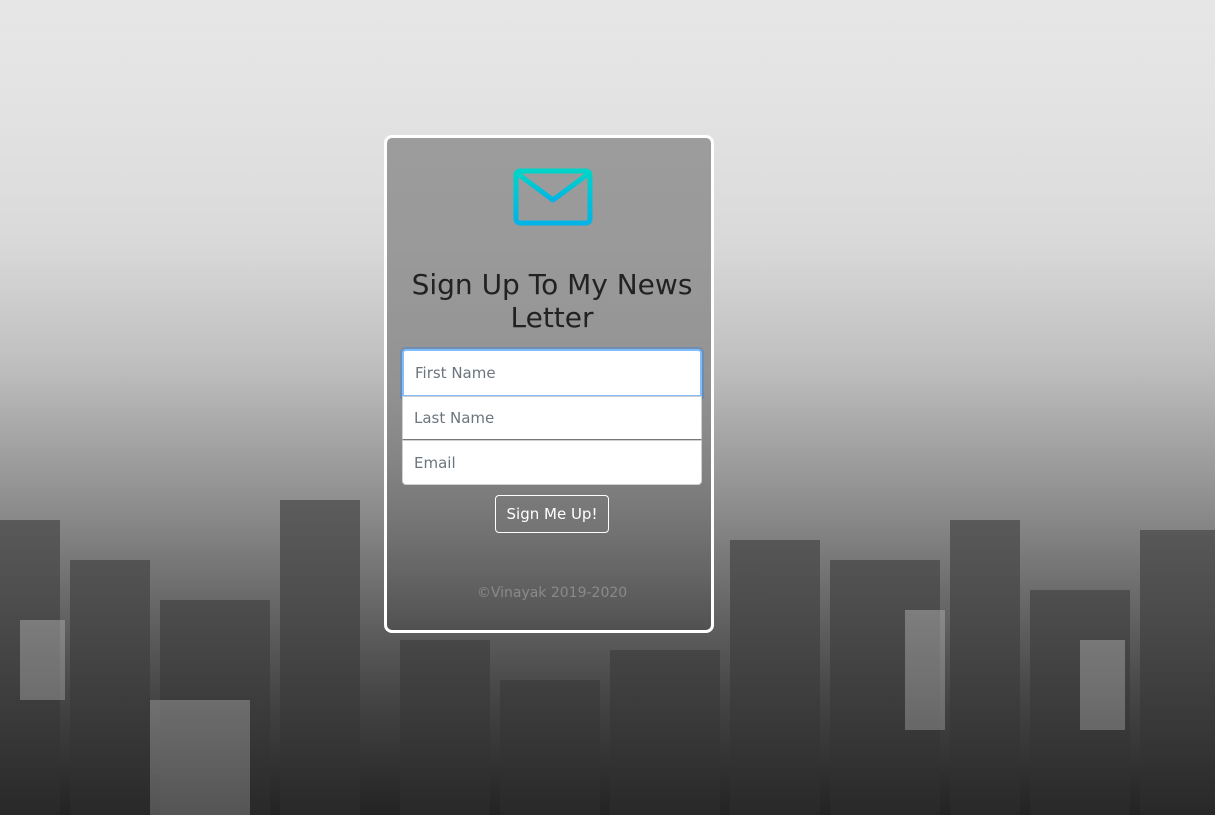 This screenshot has width=1215, height=815. Describe the element at coordinates (552, 462) in the screenshot. I see `email-input` at that location.